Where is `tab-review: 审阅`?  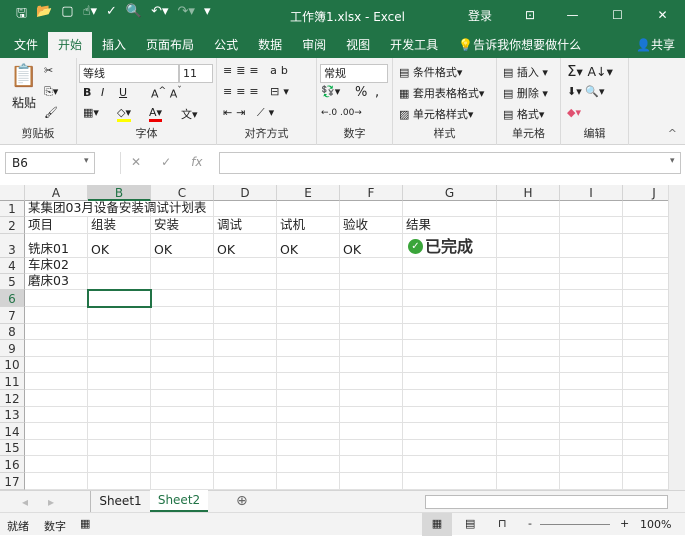 tab-review: 审阅 is located at coordinates (314, 45).